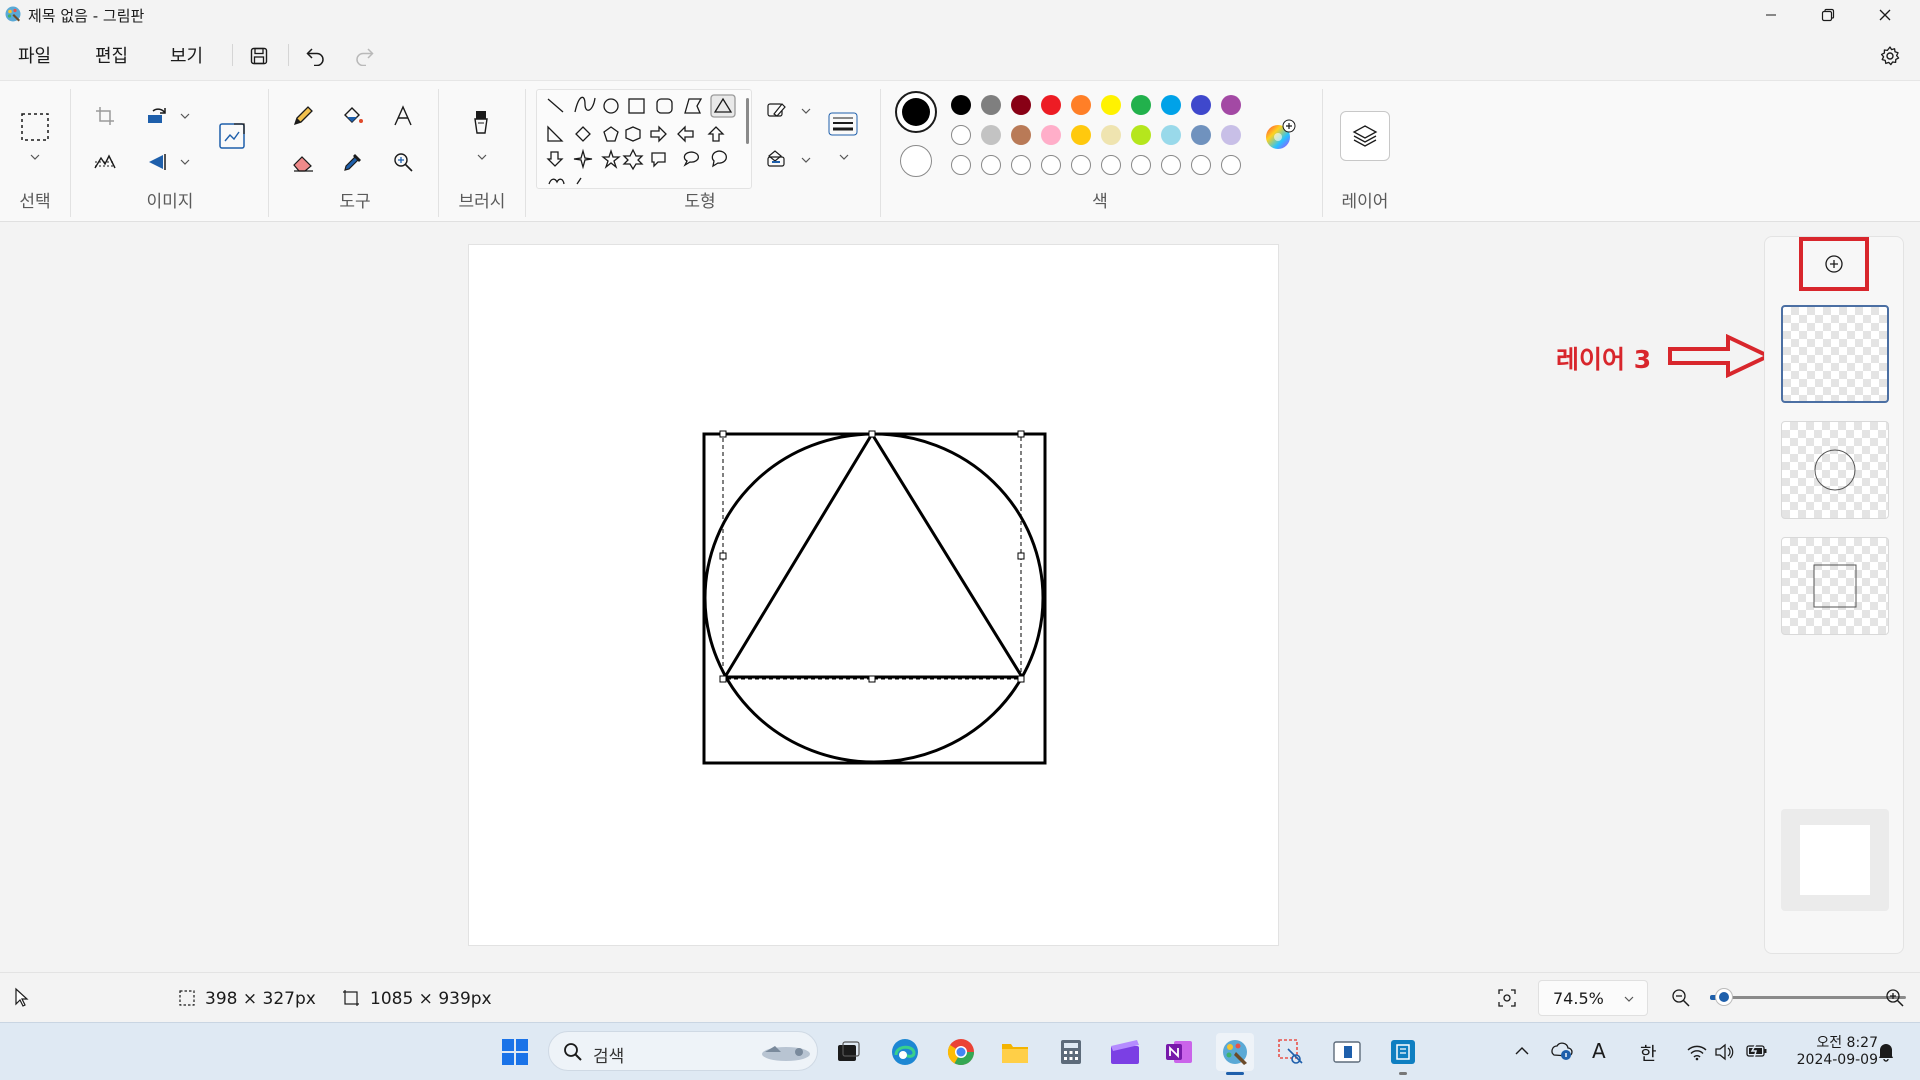 Image resolution: width=1920 pixels, height=1080 pixels. I want to click on ime-mode-indicator: 한, so click(1648, 1053).